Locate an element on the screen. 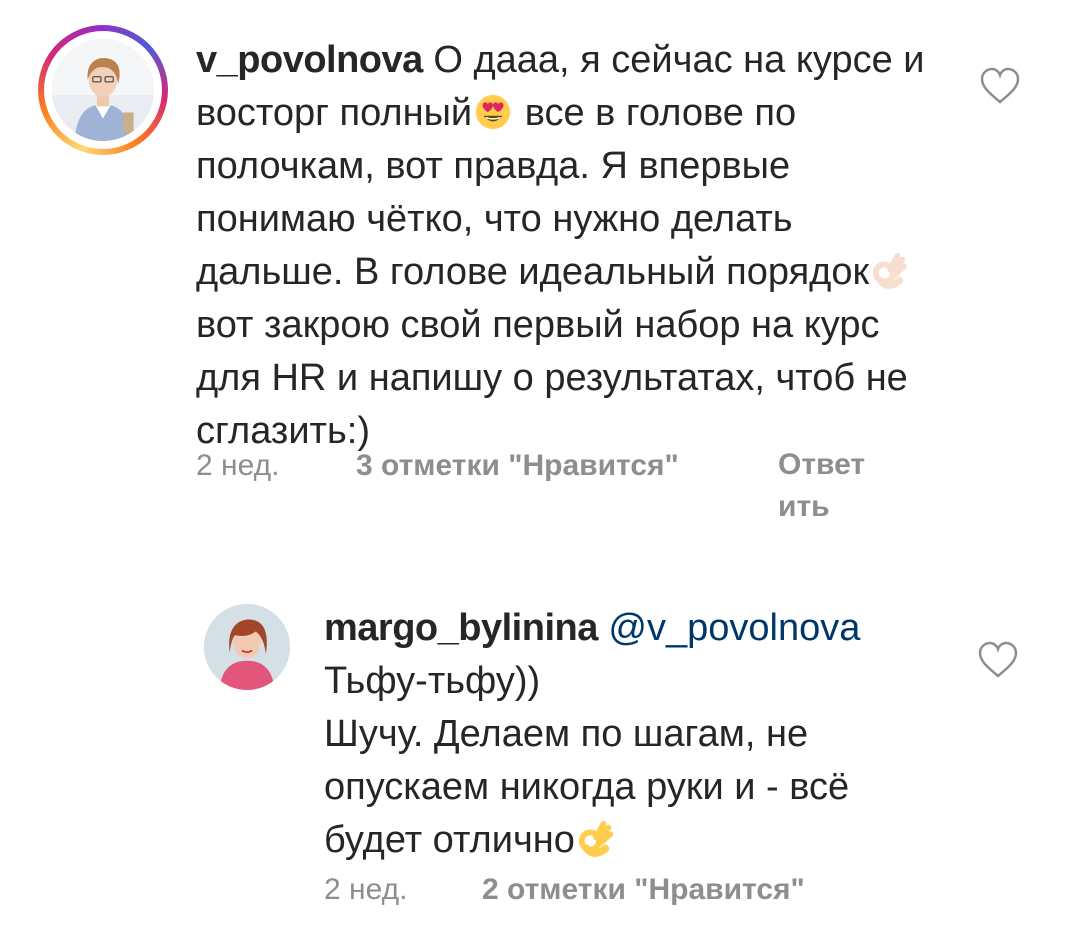 This screenshot has height=925, width=1079. mention-link: @v_povolnova is located at coordinates (734, 628).